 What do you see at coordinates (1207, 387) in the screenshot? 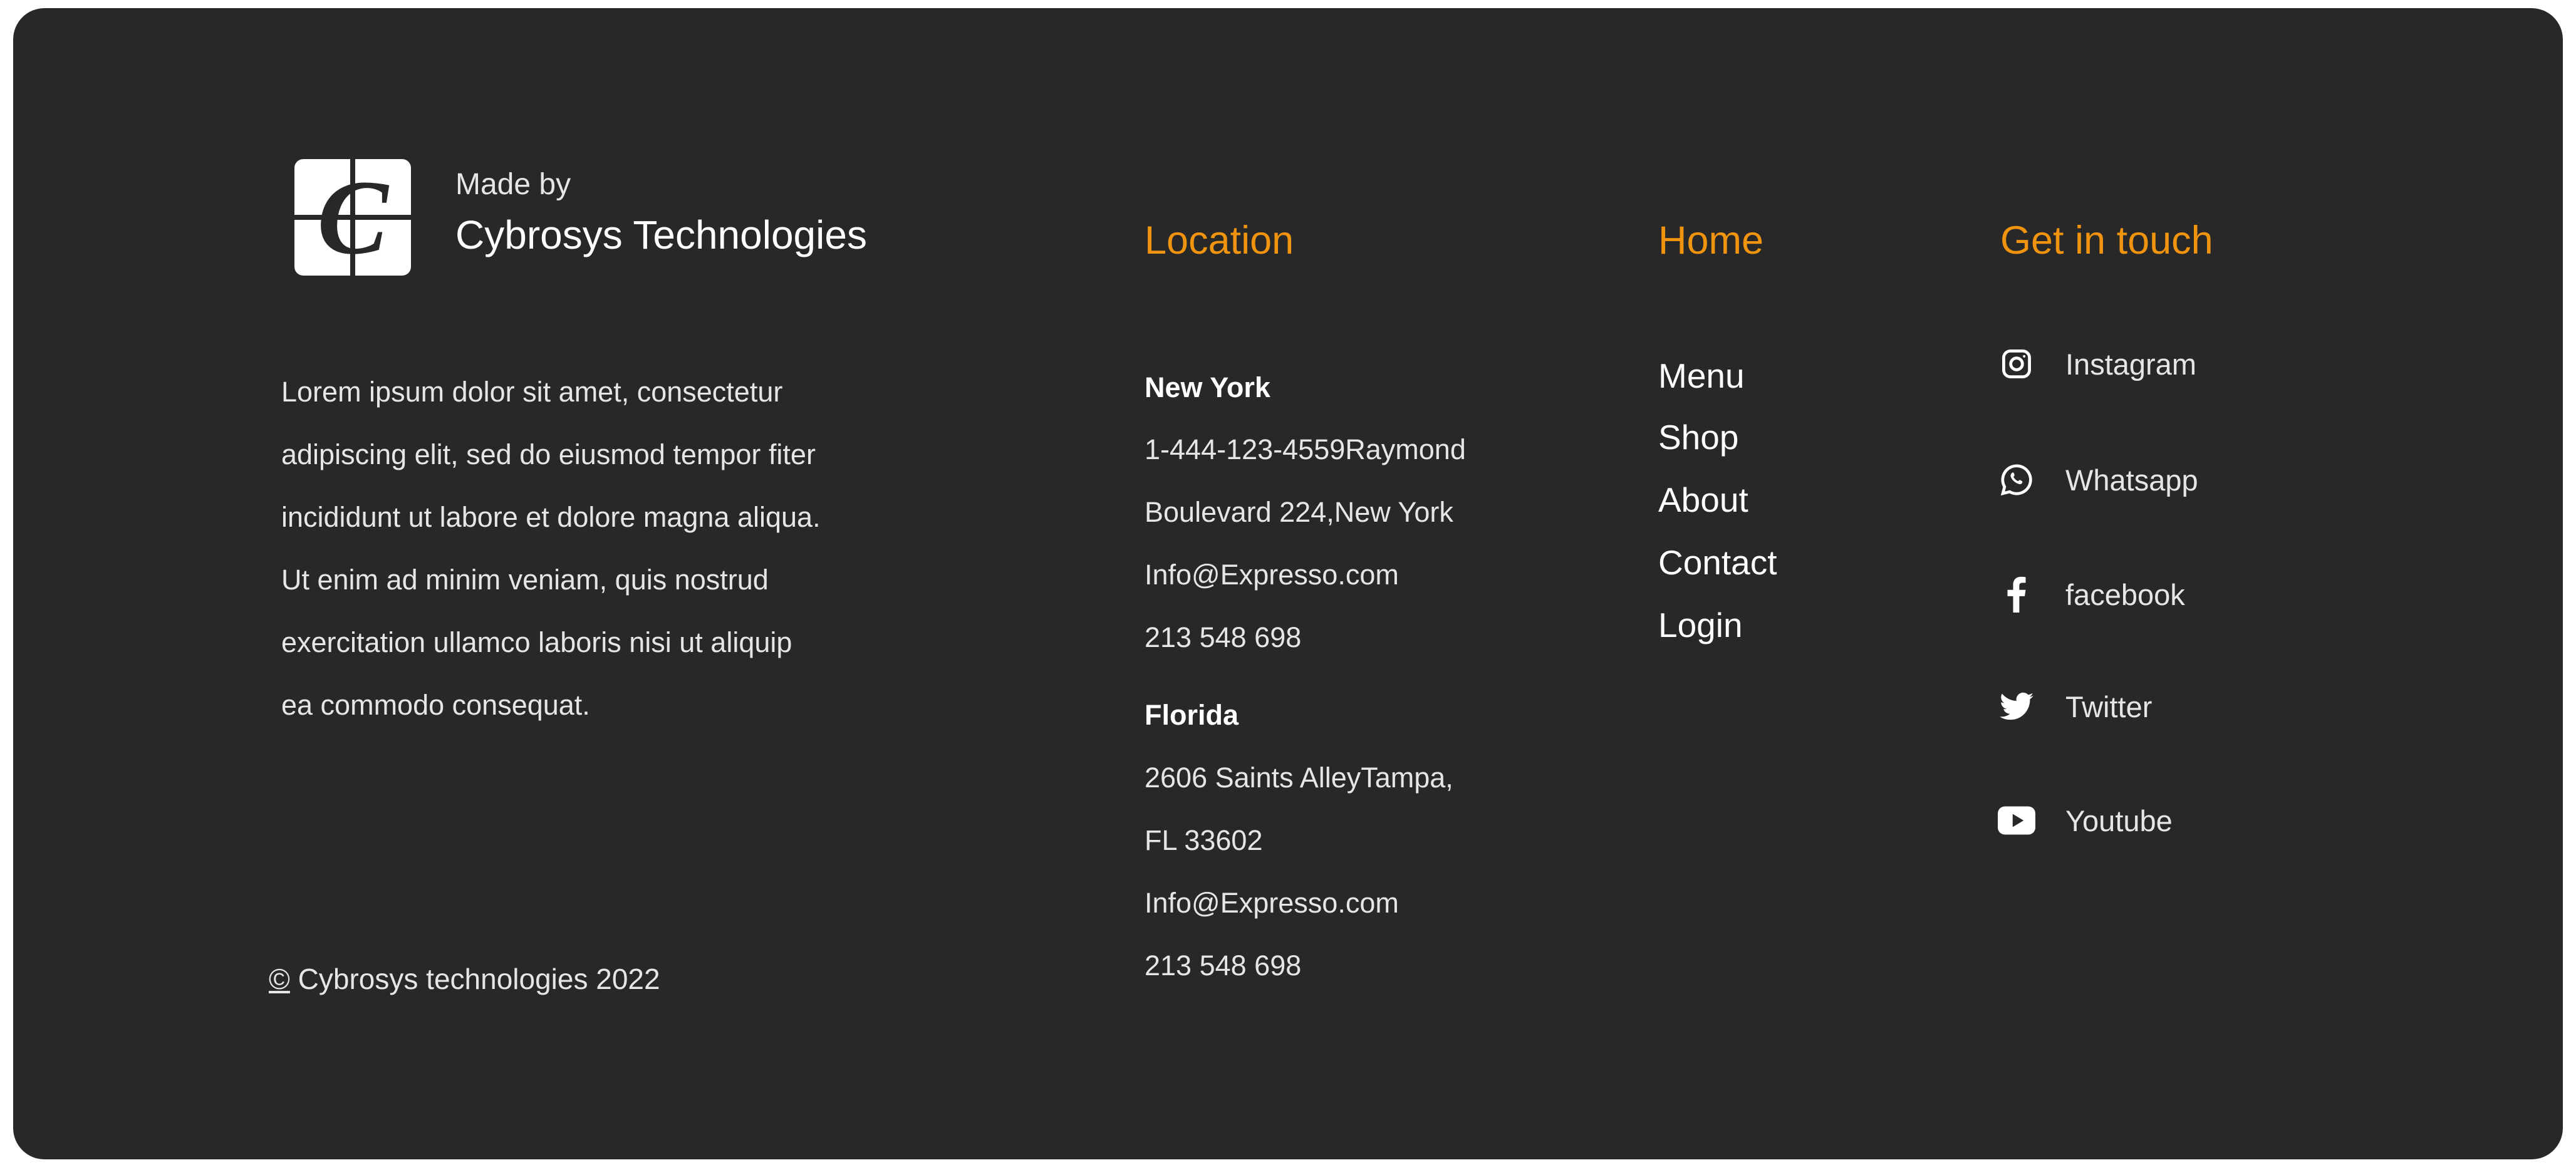
I see `office-city-new-york: New York` at bounding box center [1207, 387].